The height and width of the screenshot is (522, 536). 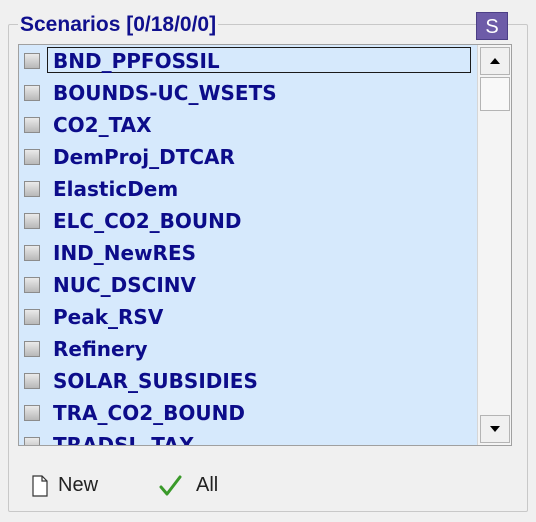 I want to click on checkmark-icon, so click(x=170, y=486).